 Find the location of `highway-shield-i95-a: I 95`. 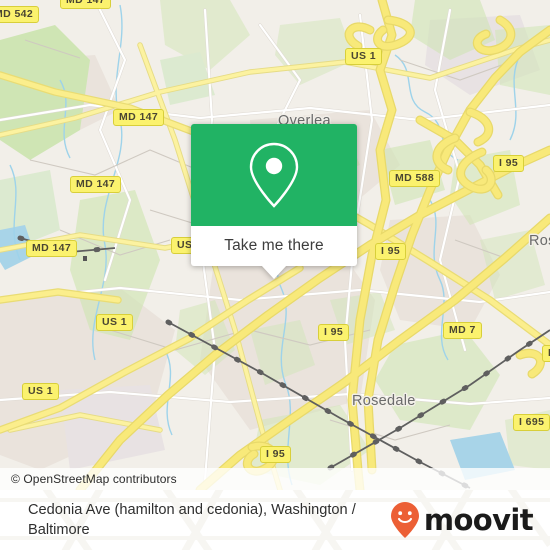

highway-shield-i95-a: I 95 is located at coordinates (391, 251).